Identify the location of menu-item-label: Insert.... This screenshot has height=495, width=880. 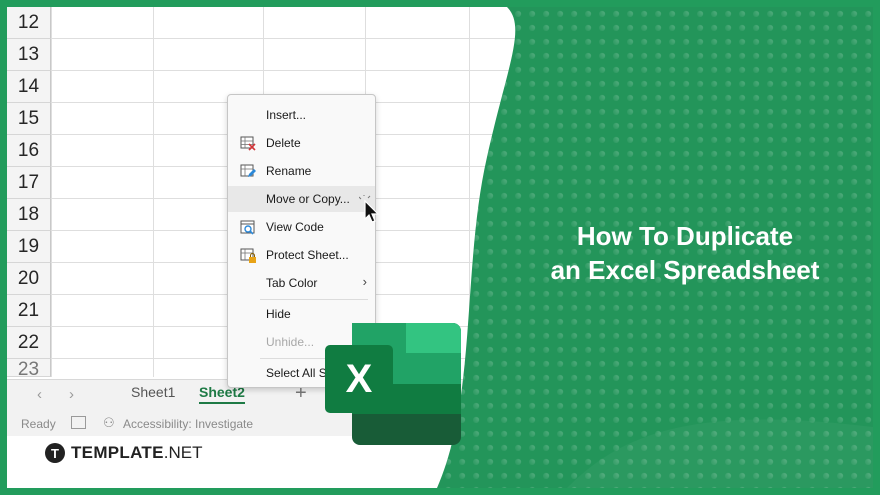
(286, 115).